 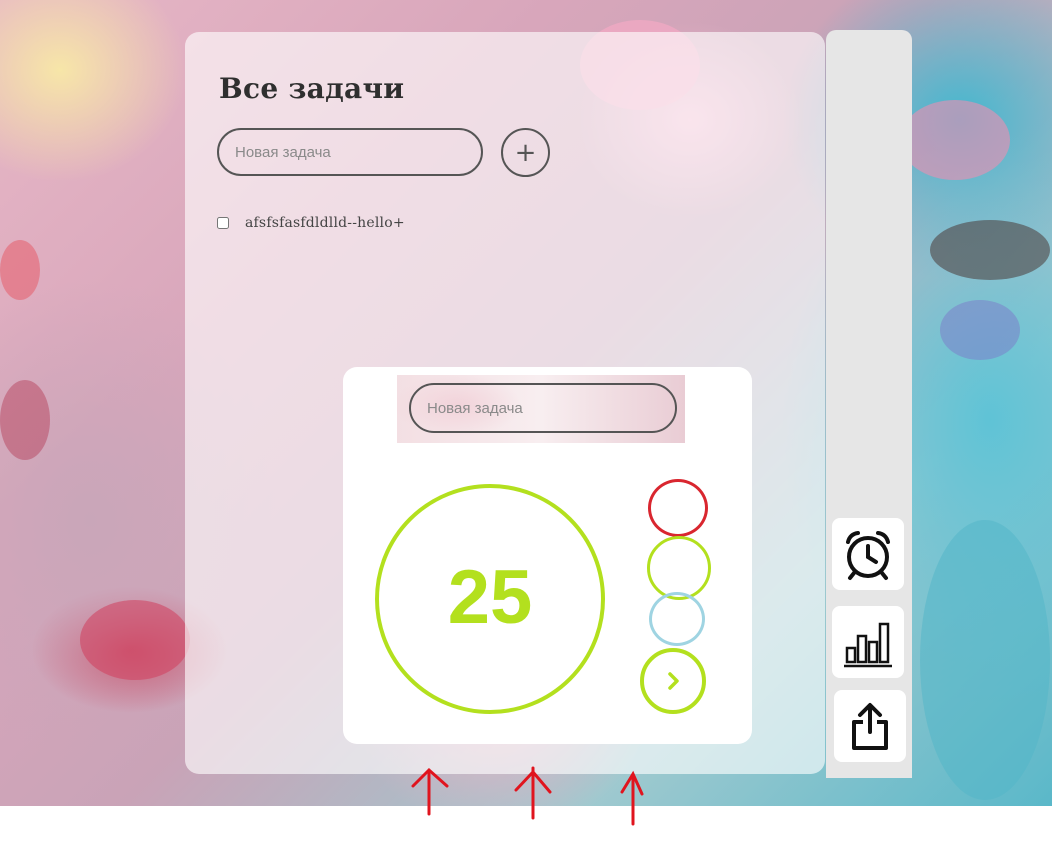 I want to click on timer-value: 25, so click(x=490, y=597).